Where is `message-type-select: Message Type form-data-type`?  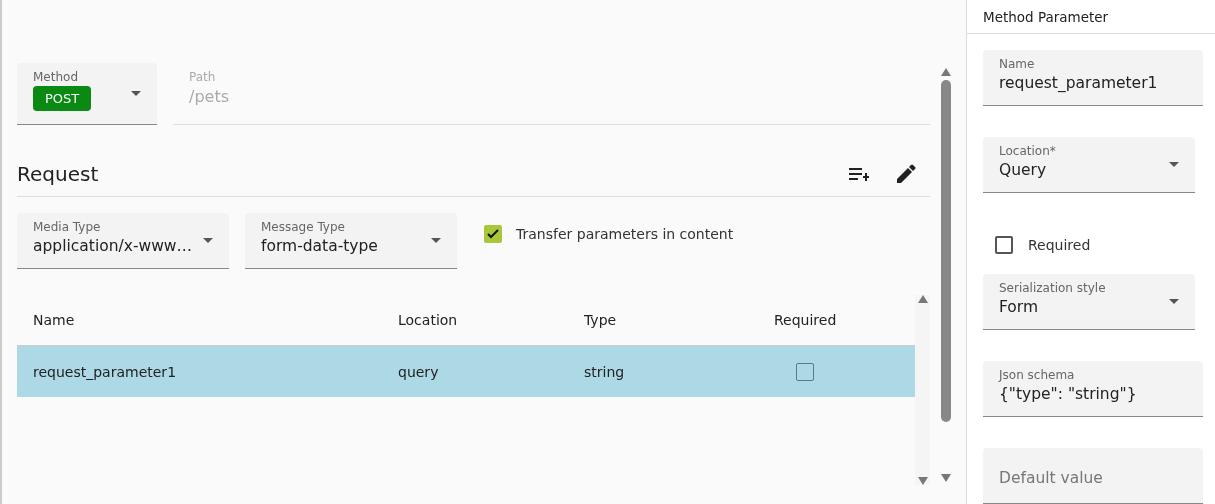
message-type-select: Message Type form-data-type is located at coordinates (351, 241).